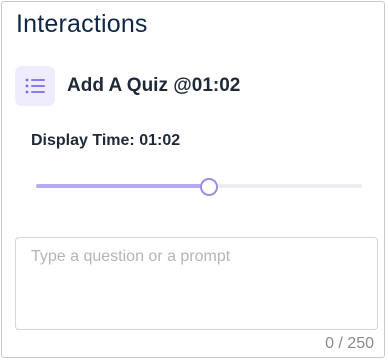 The image size is (388, 361). Describe the element at coordinates (122, 186) in the screenshot. I see `slider-fill` at that location.